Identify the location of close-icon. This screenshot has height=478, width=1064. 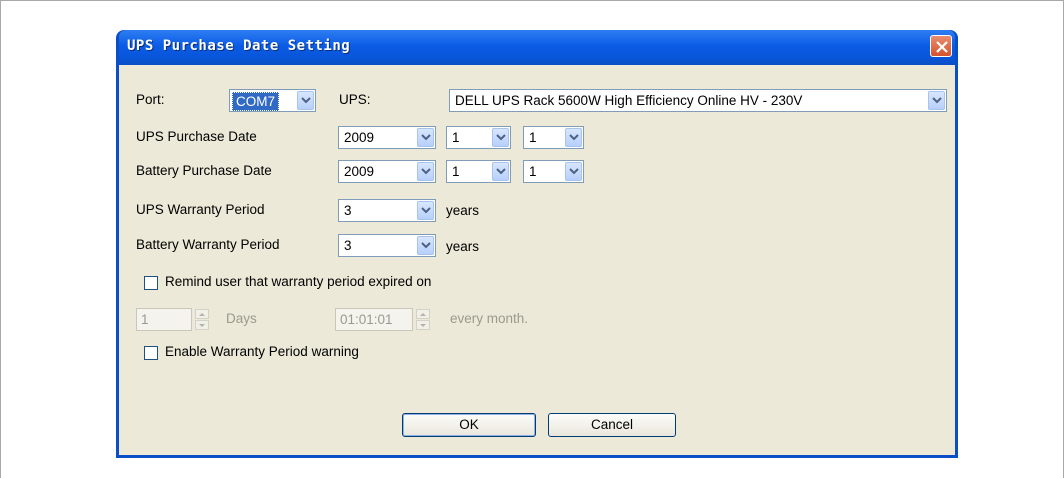
(942, 47).